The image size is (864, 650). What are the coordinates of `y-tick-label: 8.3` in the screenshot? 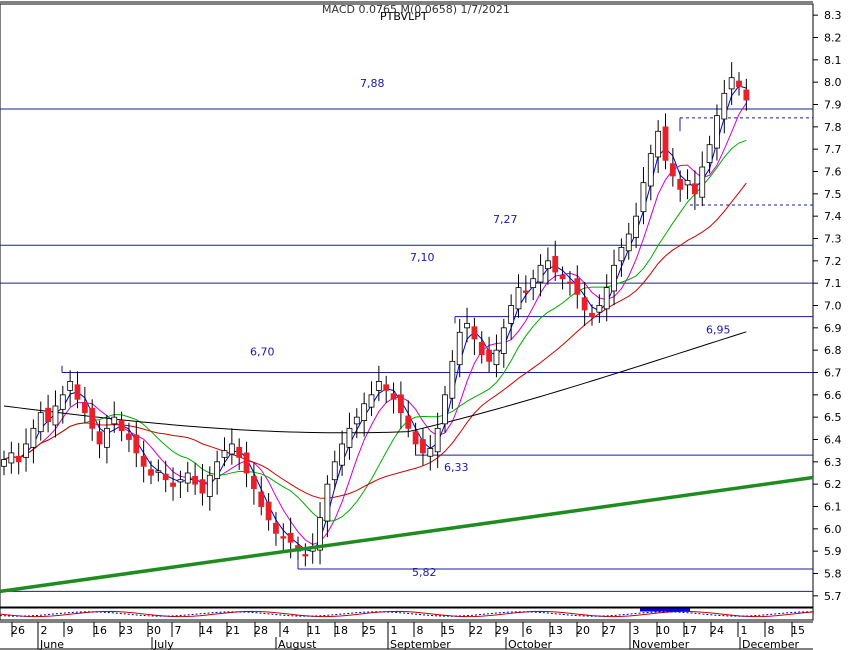 It's located at (833, 15).